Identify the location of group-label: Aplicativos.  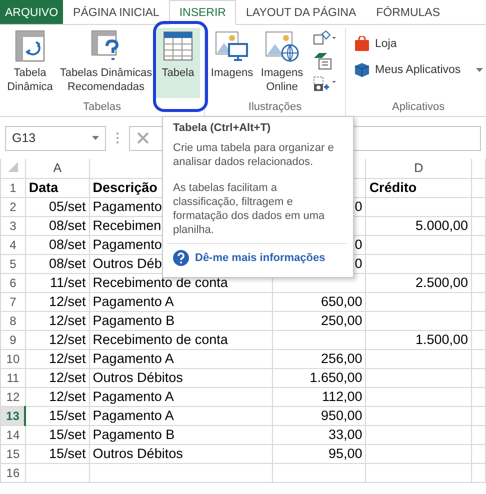
(418, 107).